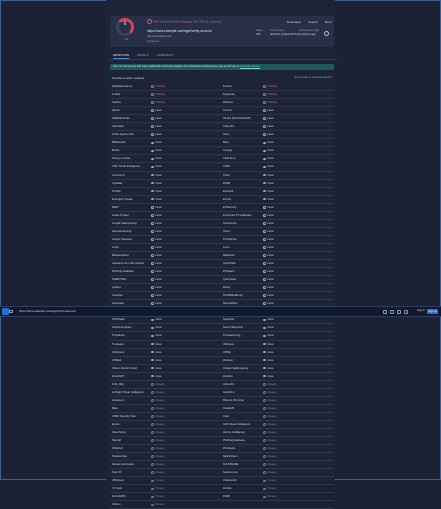 This screenshot has width=441, height=509. What do you see at coordinates (222, 176) in the screenshot?
I see `table-row: Criminal IP Clean Cyble Clean` at bounding box center [222, 176].